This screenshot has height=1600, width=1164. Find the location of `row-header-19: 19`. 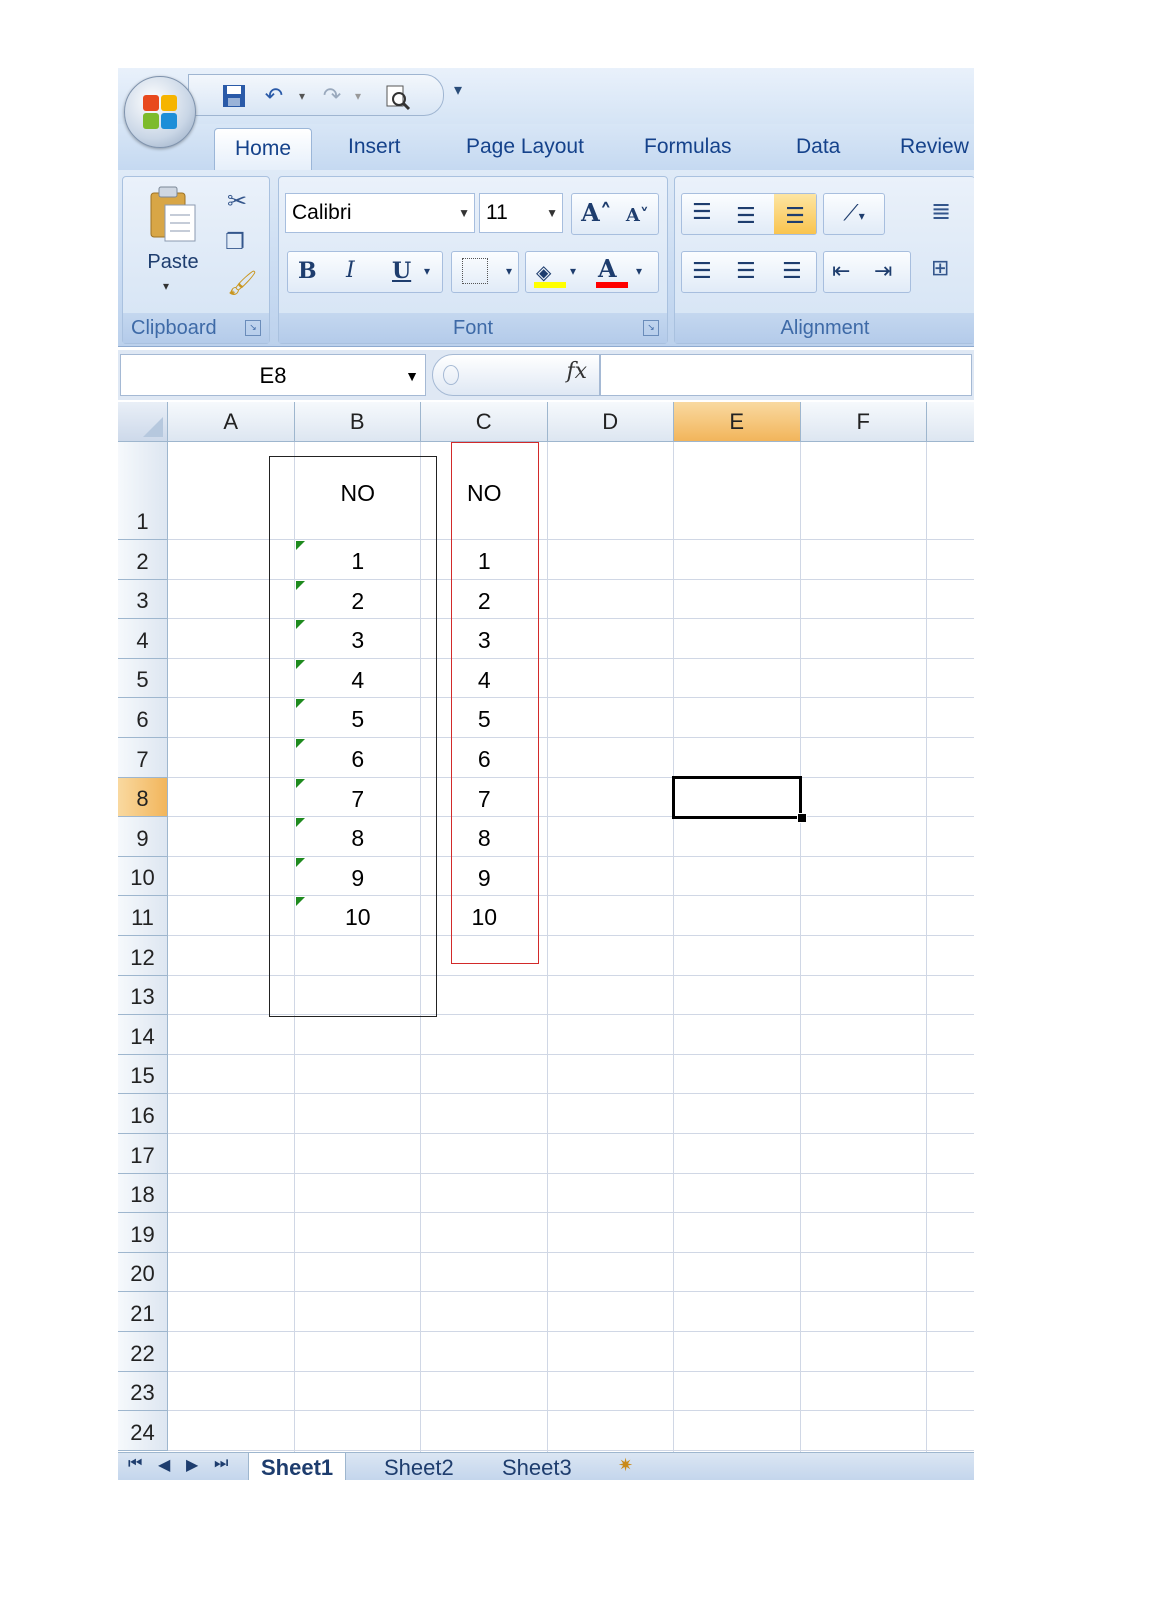

row-header-19: 19 is located at coordinates (143, 1233).